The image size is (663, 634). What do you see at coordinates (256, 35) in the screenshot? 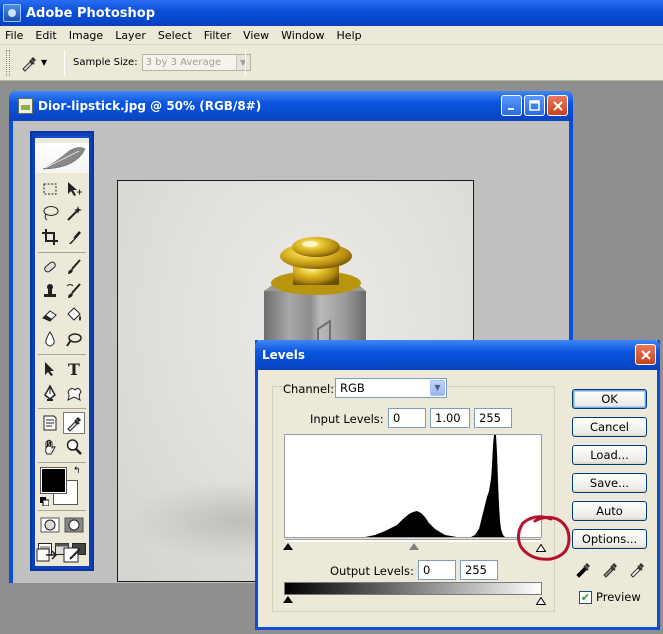
I see `menu-view: View` at bounding box center [256, 35].